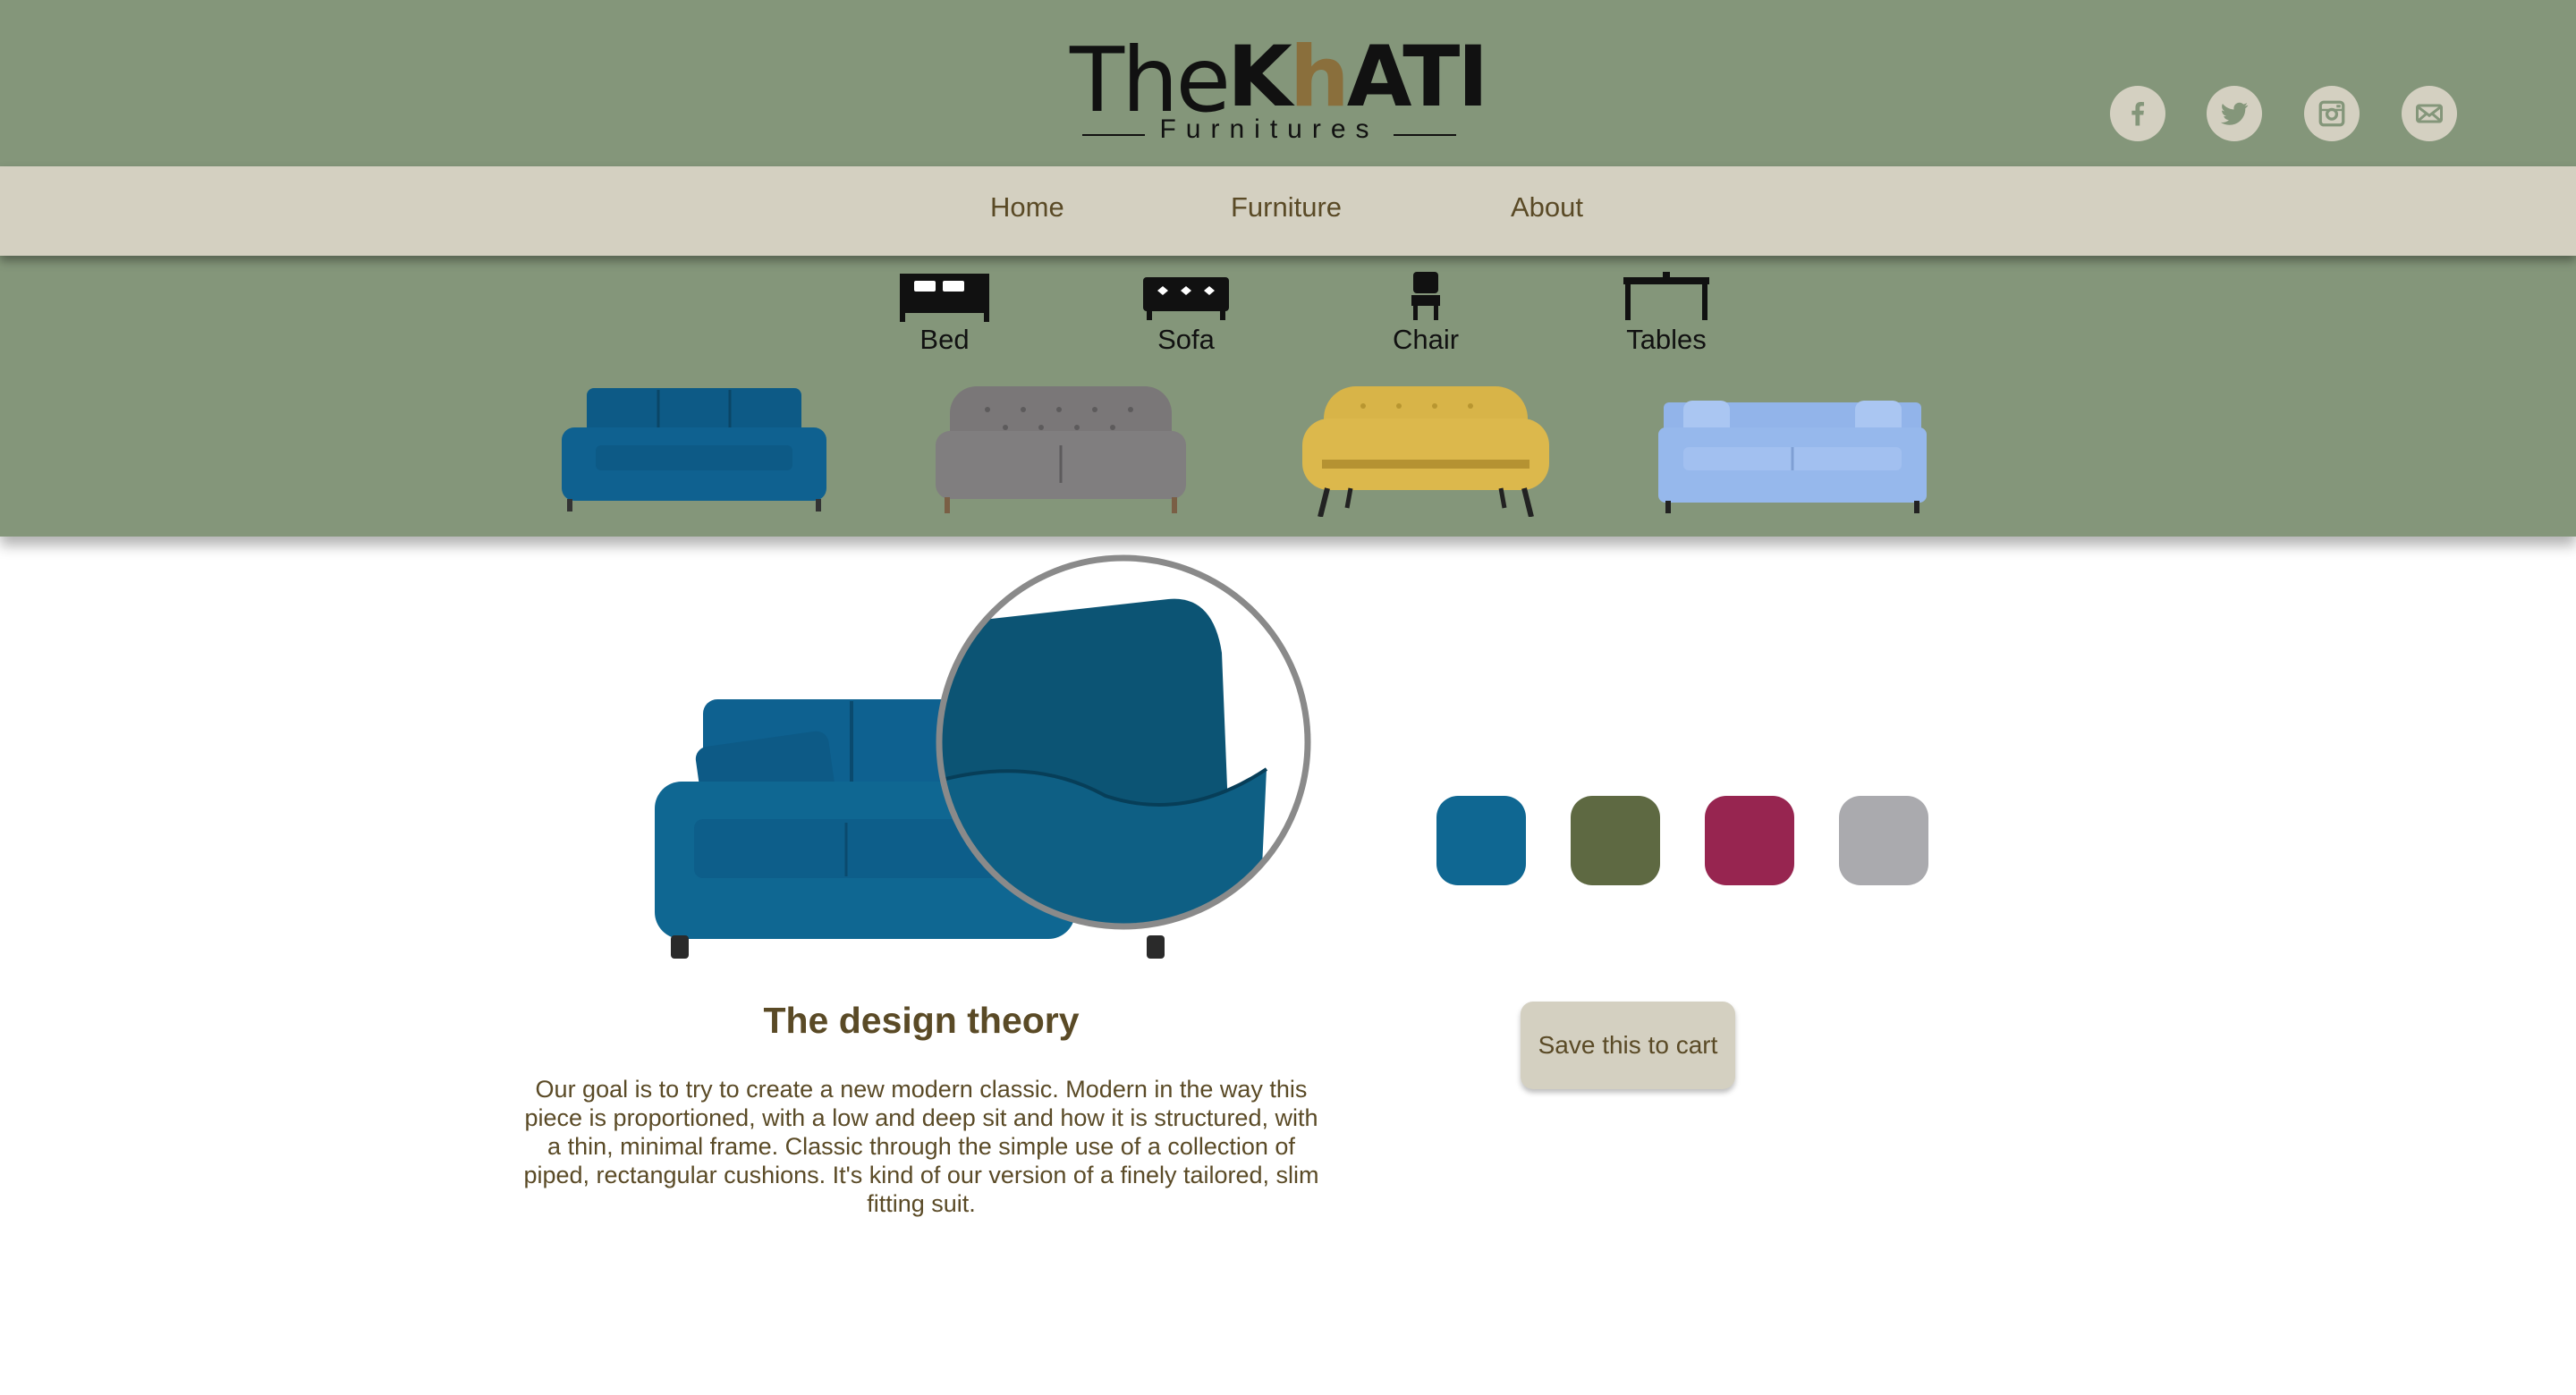 Image resolution: width=2576 pixels, height=1395 pixels. I want to click on sofa-thumbnail-blue, so click(694, 450).